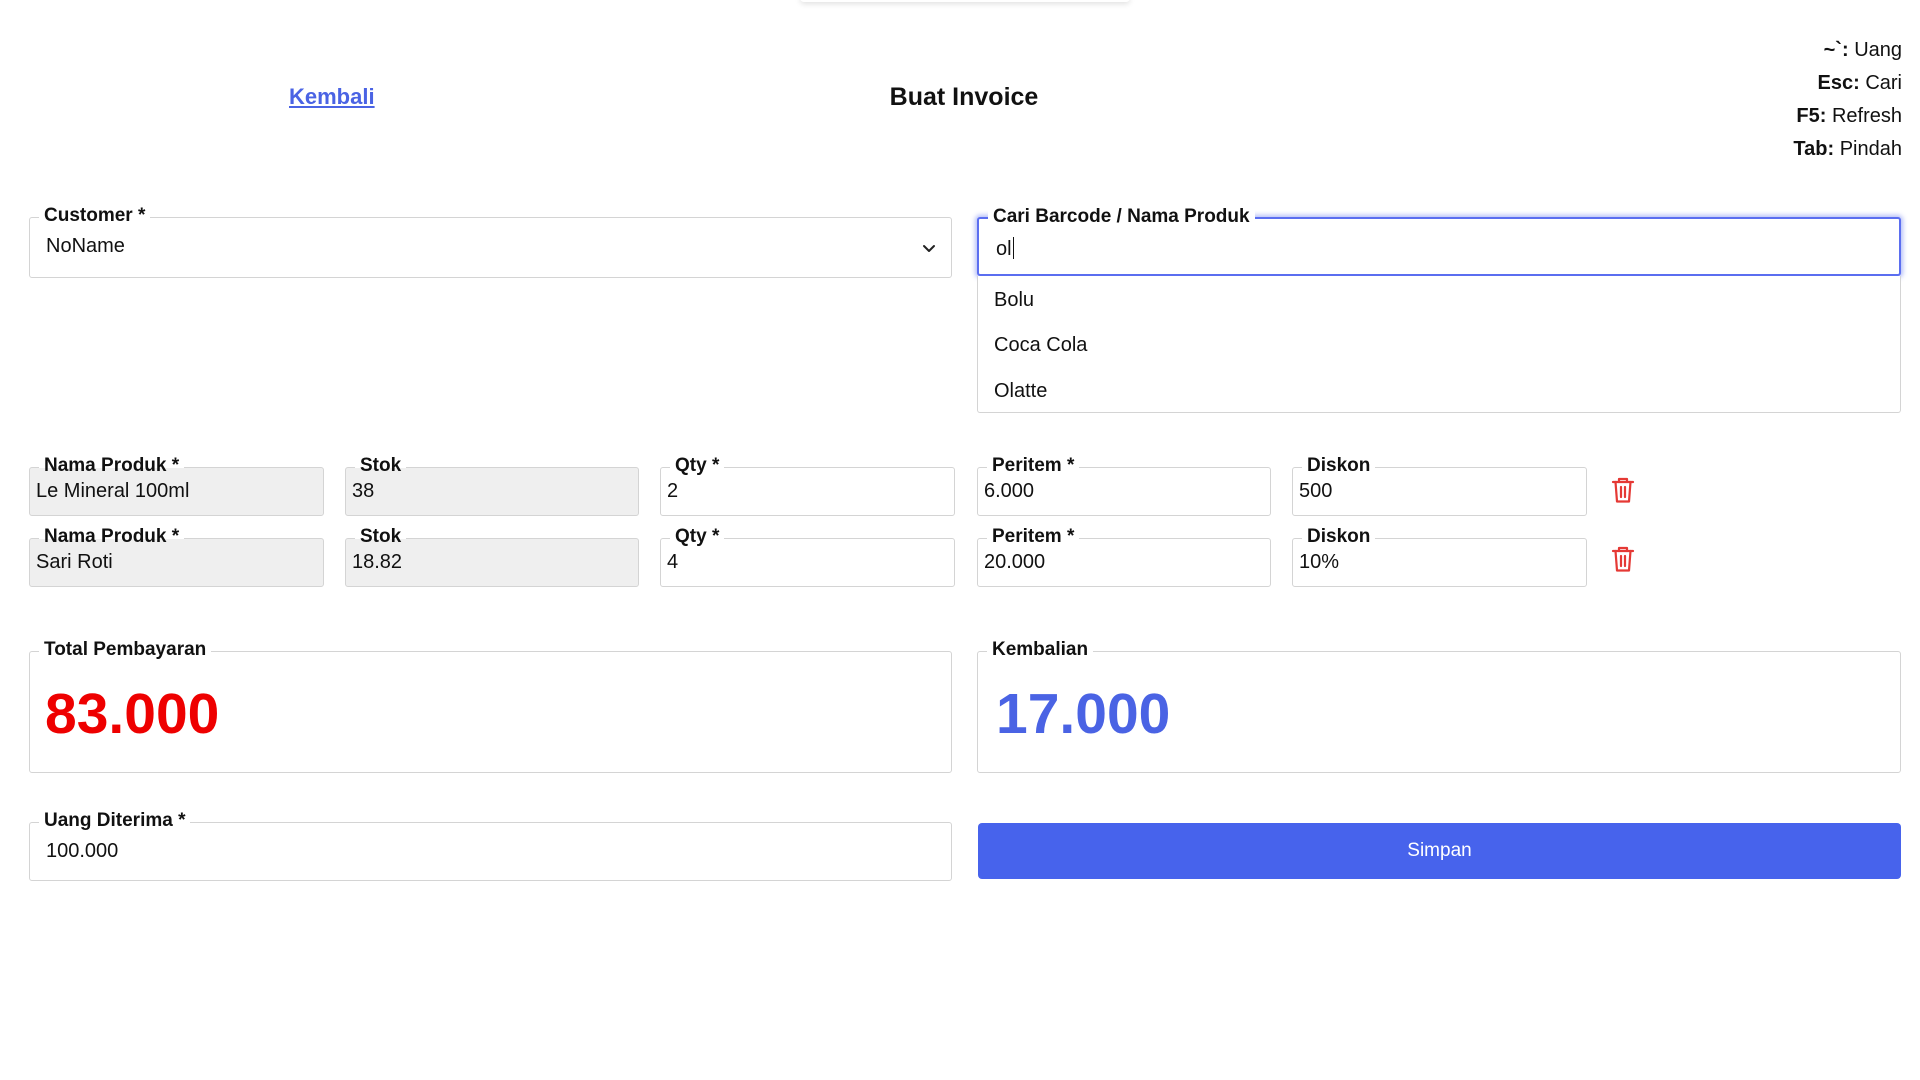 This screenshot has width=1920, height=1080. What do you see at coordinates (1124, 485) in the screenshot?
I see `item-price-input: Peritem * 6.000` at bounding box center [1124, 485].